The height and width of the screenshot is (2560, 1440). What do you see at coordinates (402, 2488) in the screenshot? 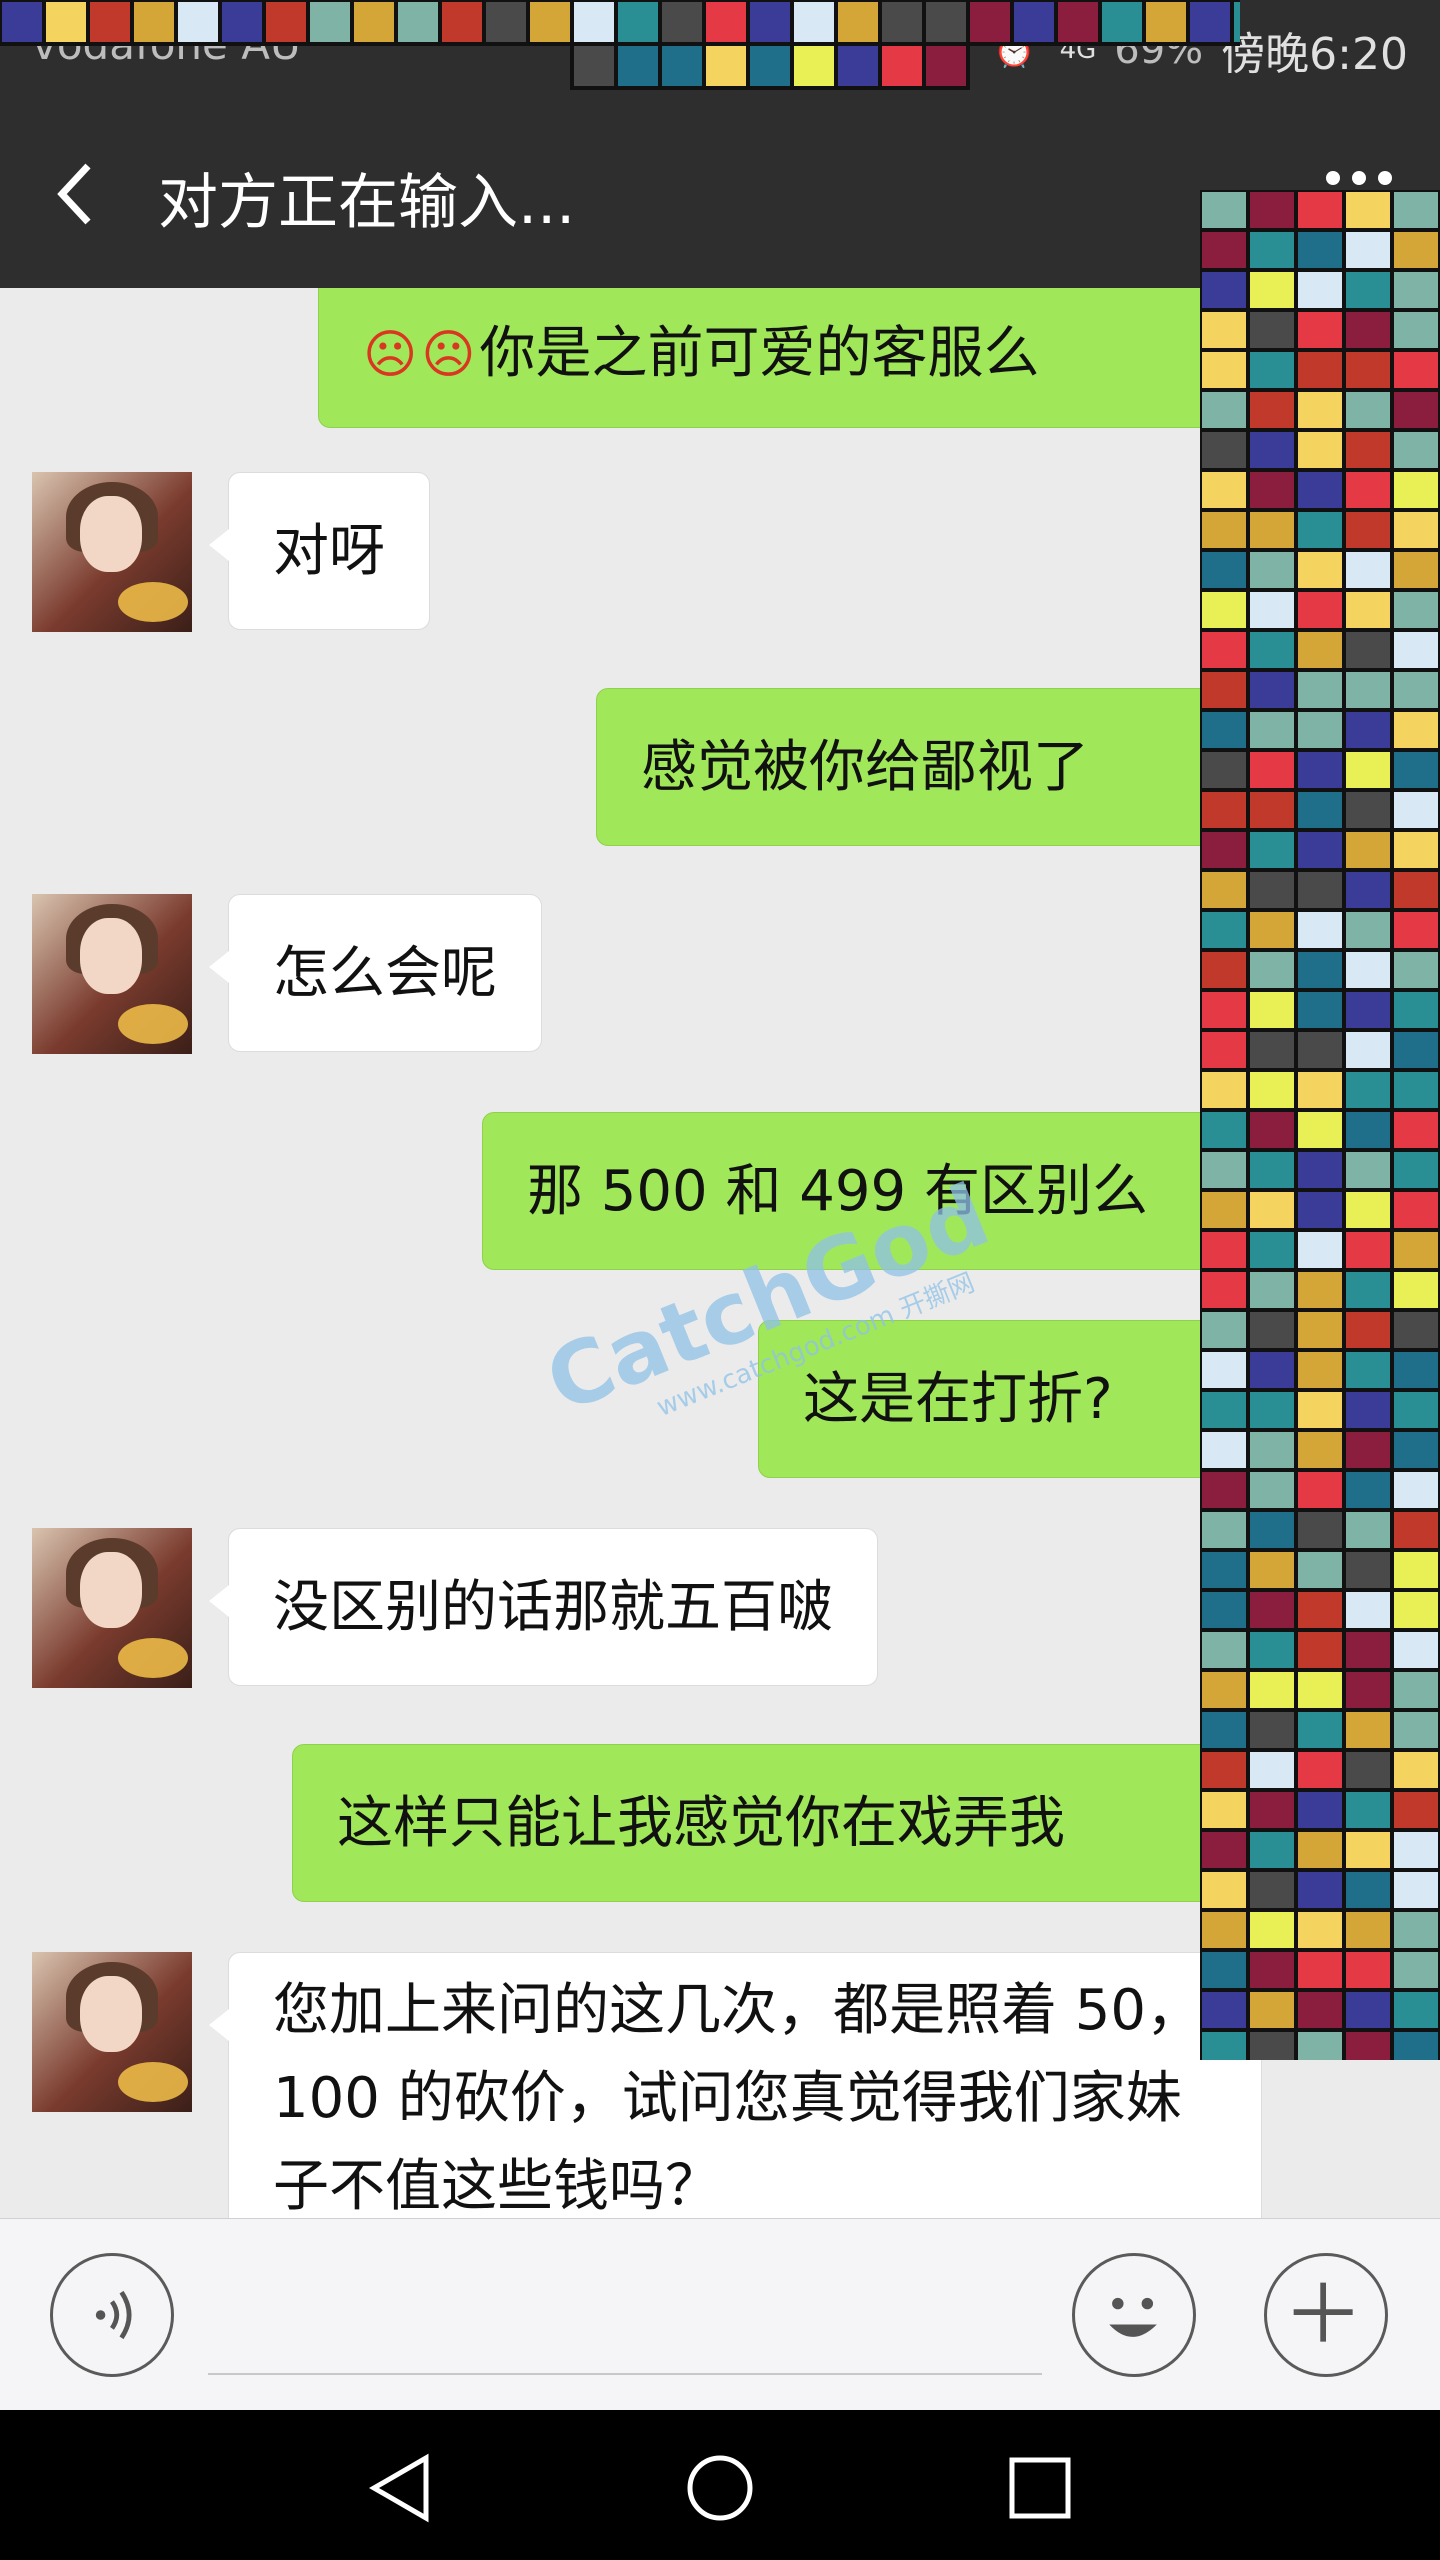
I see `triangle-back-icon` at bounding box center [402, 2488].